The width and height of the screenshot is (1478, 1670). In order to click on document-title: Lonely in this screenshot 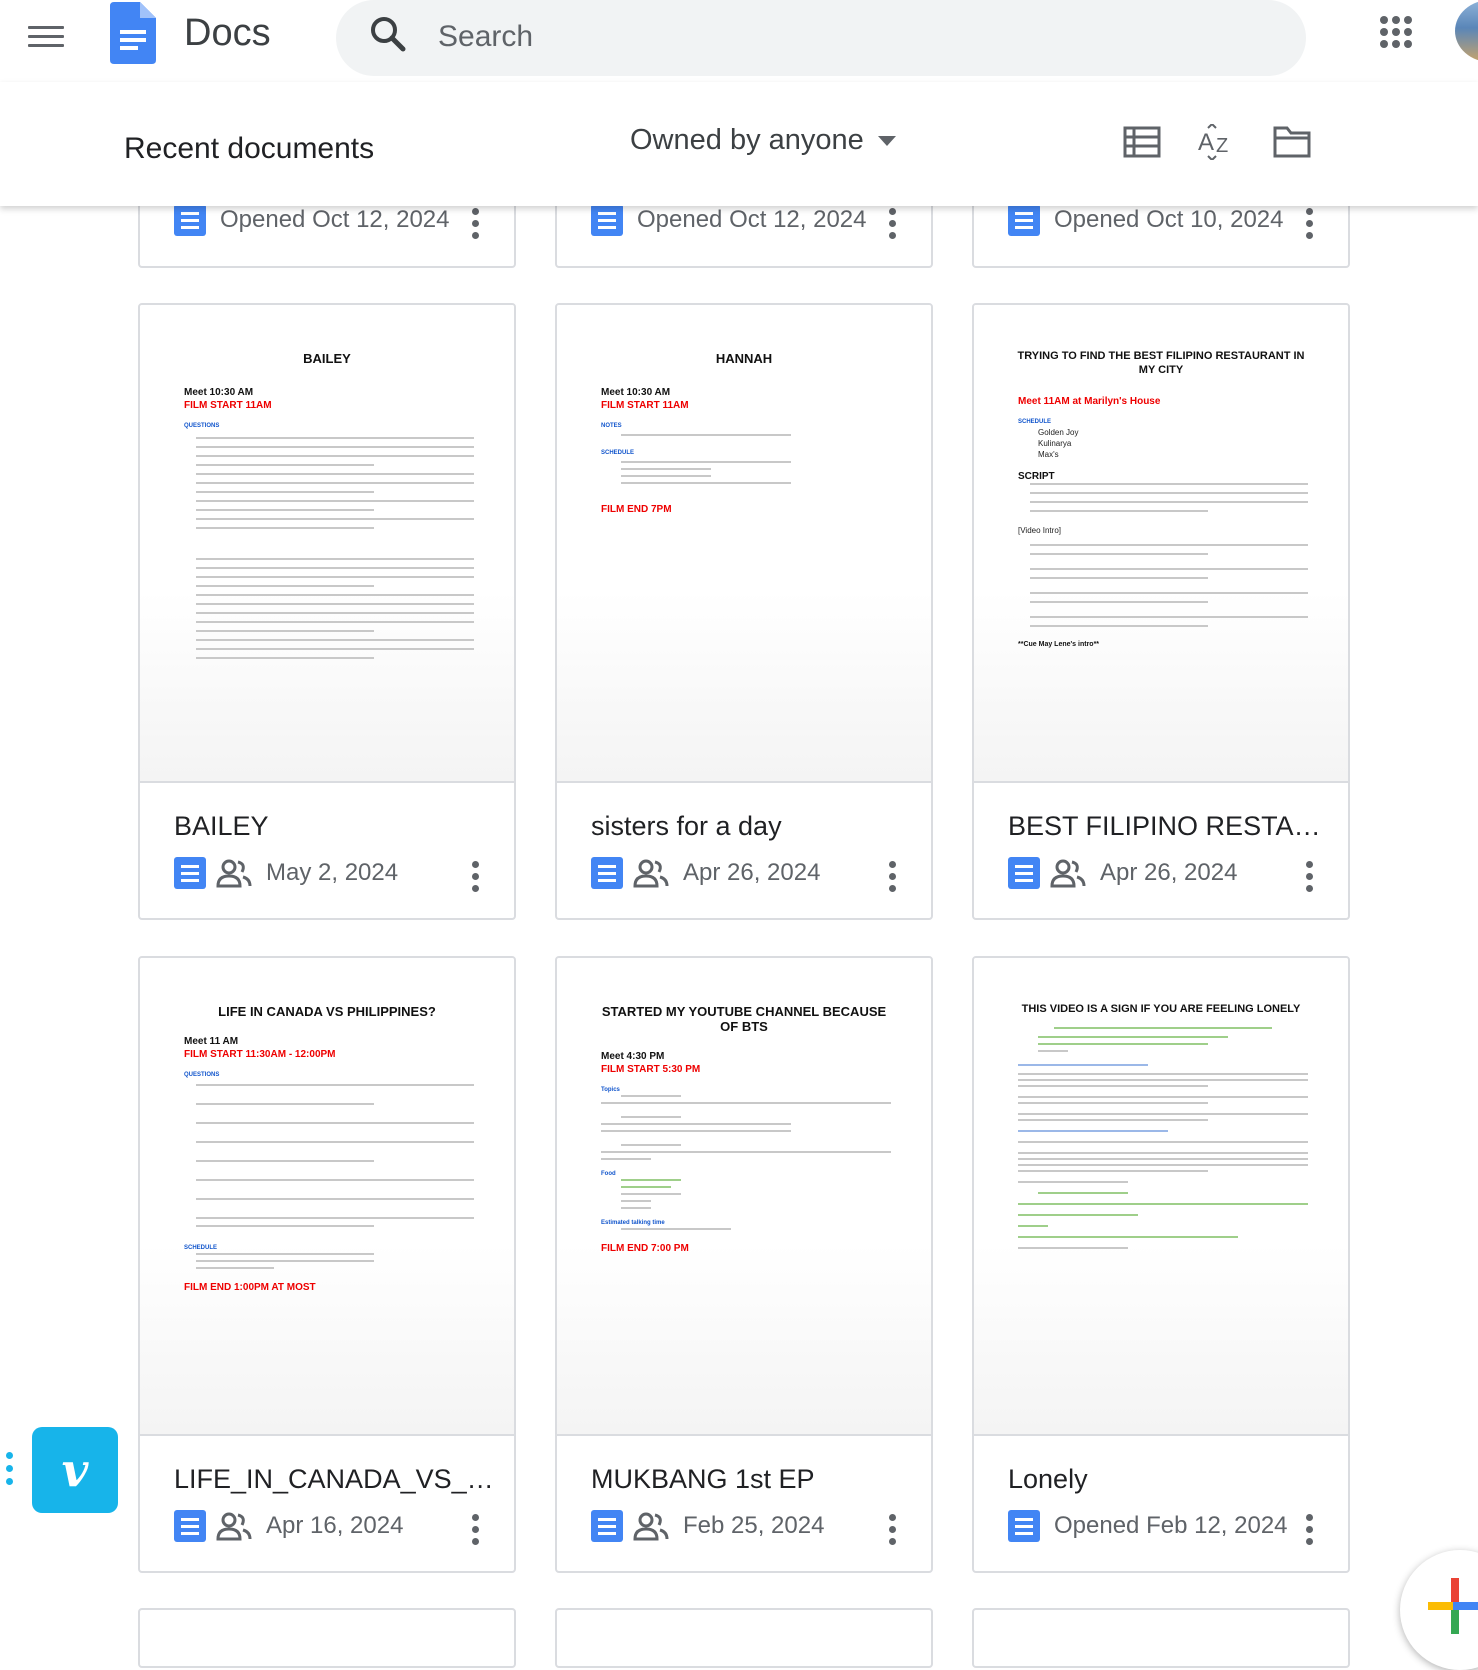, I will do `click(1168, 1479)`.